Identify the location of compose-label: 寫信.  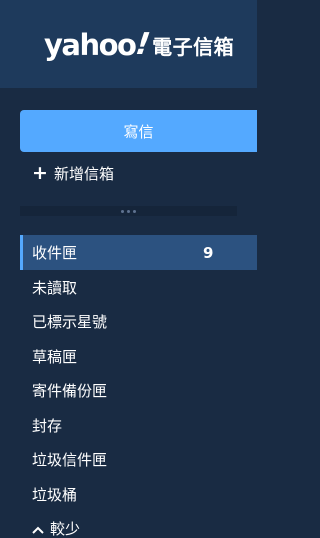
(138, 131).